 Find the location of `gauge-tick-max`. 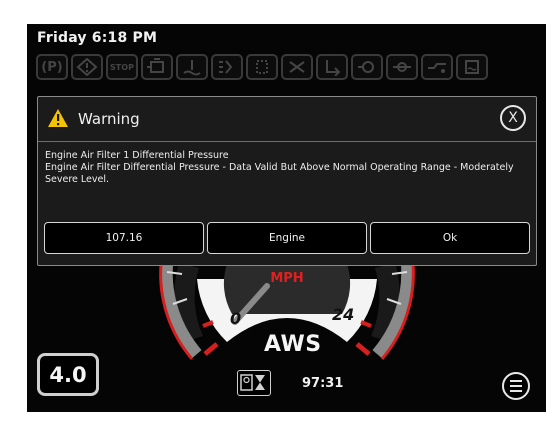

gauge-tick-max is located at coordinates (363, 349).